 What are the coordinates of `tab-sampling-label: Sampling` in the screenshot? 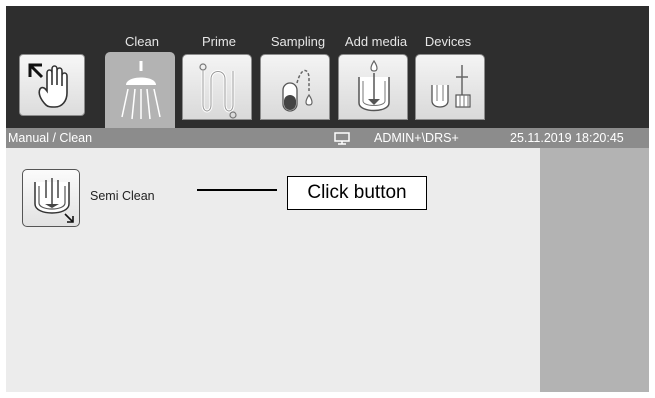 It's located at (298, 41).